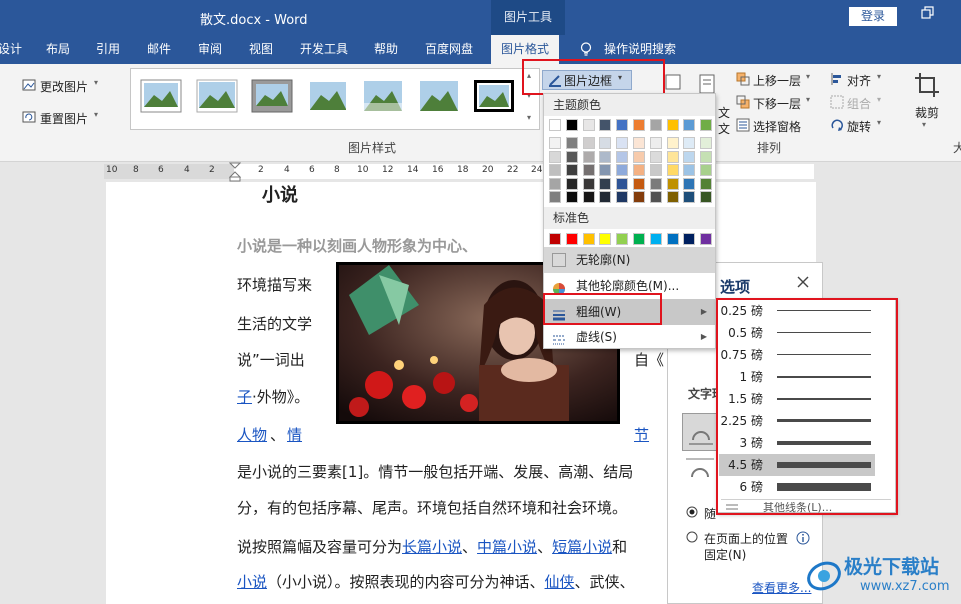 This screenshot has height=604, width=961. What do you see at coordinates (64, 86) in the screenshot?
I see `change-picture-button: 更改图片` at bounding box center [64, 86].